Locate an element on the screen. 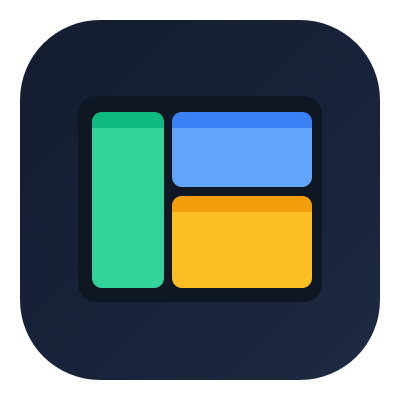 The height and width of the screenshot is (400, 400). green-panel is located at coordinates (128, 200).